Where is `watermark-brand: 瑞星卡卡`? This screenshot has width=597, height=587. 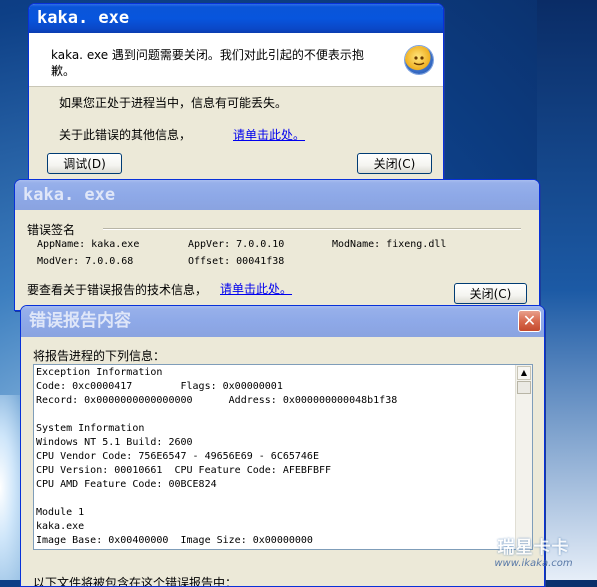
watermark-brand: 瑞星卡卡 is located at coordinates (533, 548).